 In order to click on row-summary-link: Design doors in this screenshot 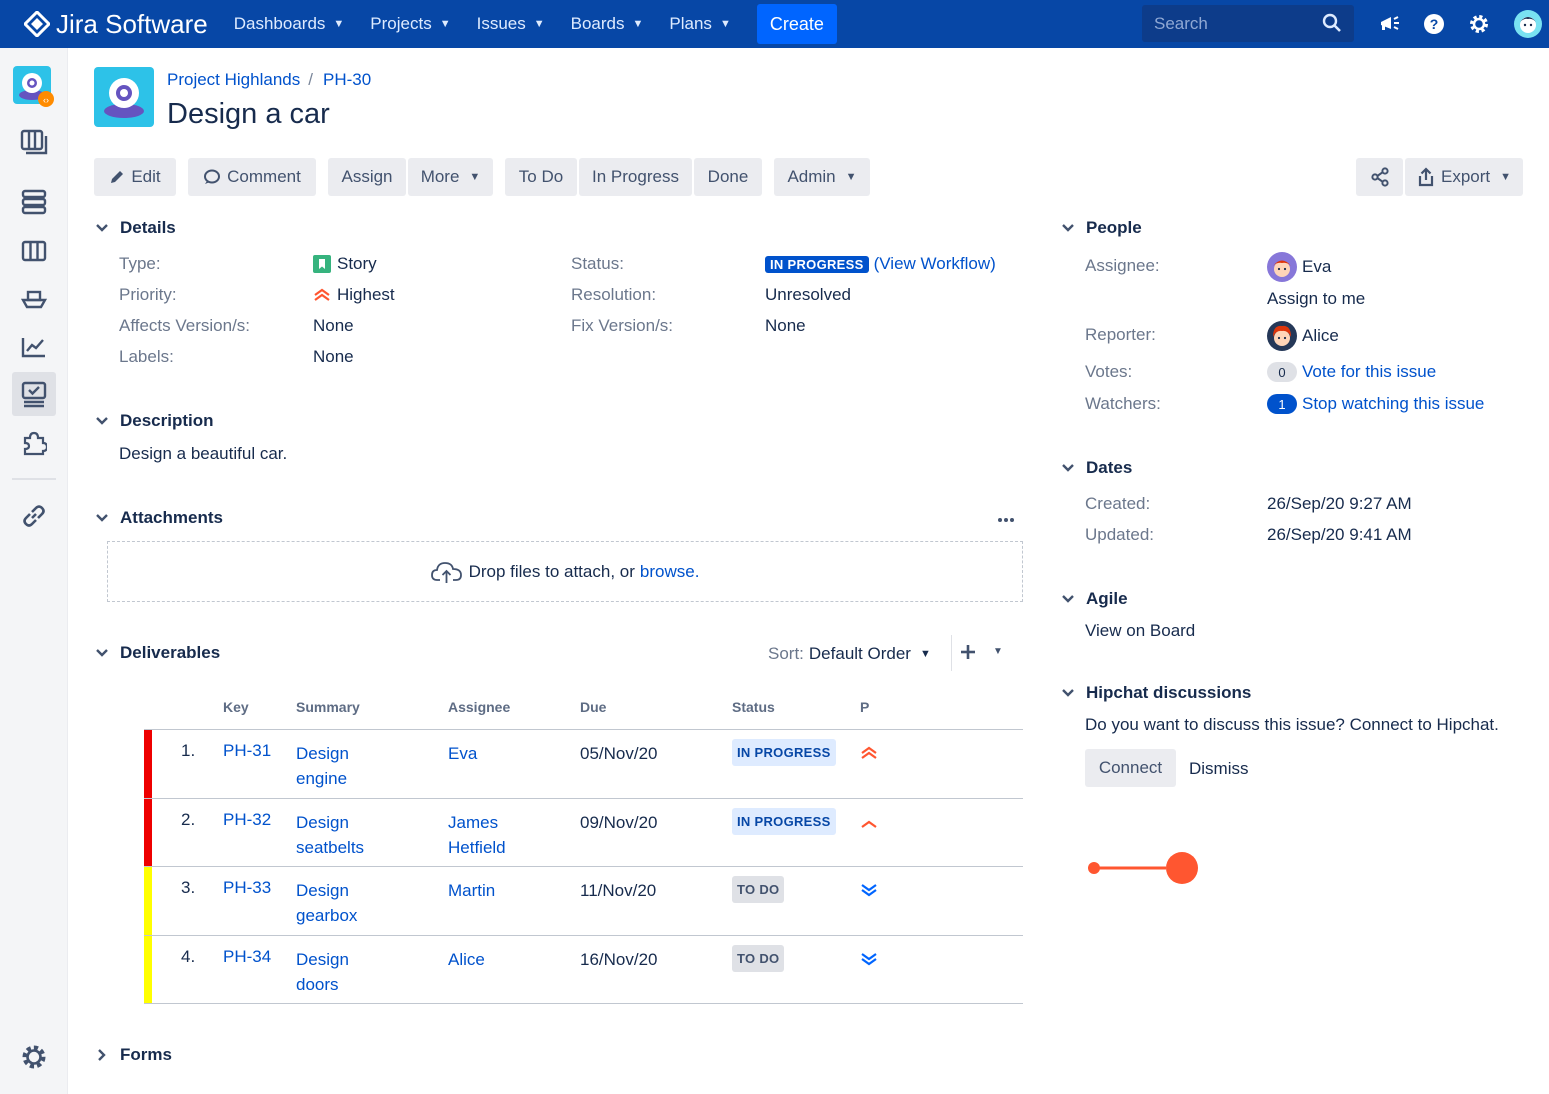, I will do `click(322, 972)`.